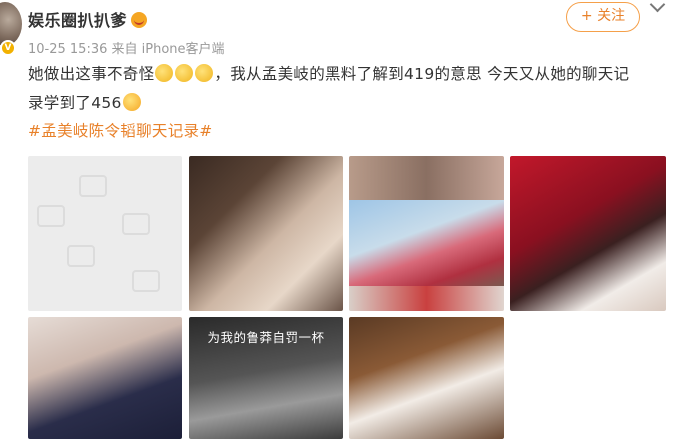 The image size is (690, 439). What do you see at coordinates (139, 20) in the screenshot?
I see `crown-emoji-icon` at bounding box center [139, 20].